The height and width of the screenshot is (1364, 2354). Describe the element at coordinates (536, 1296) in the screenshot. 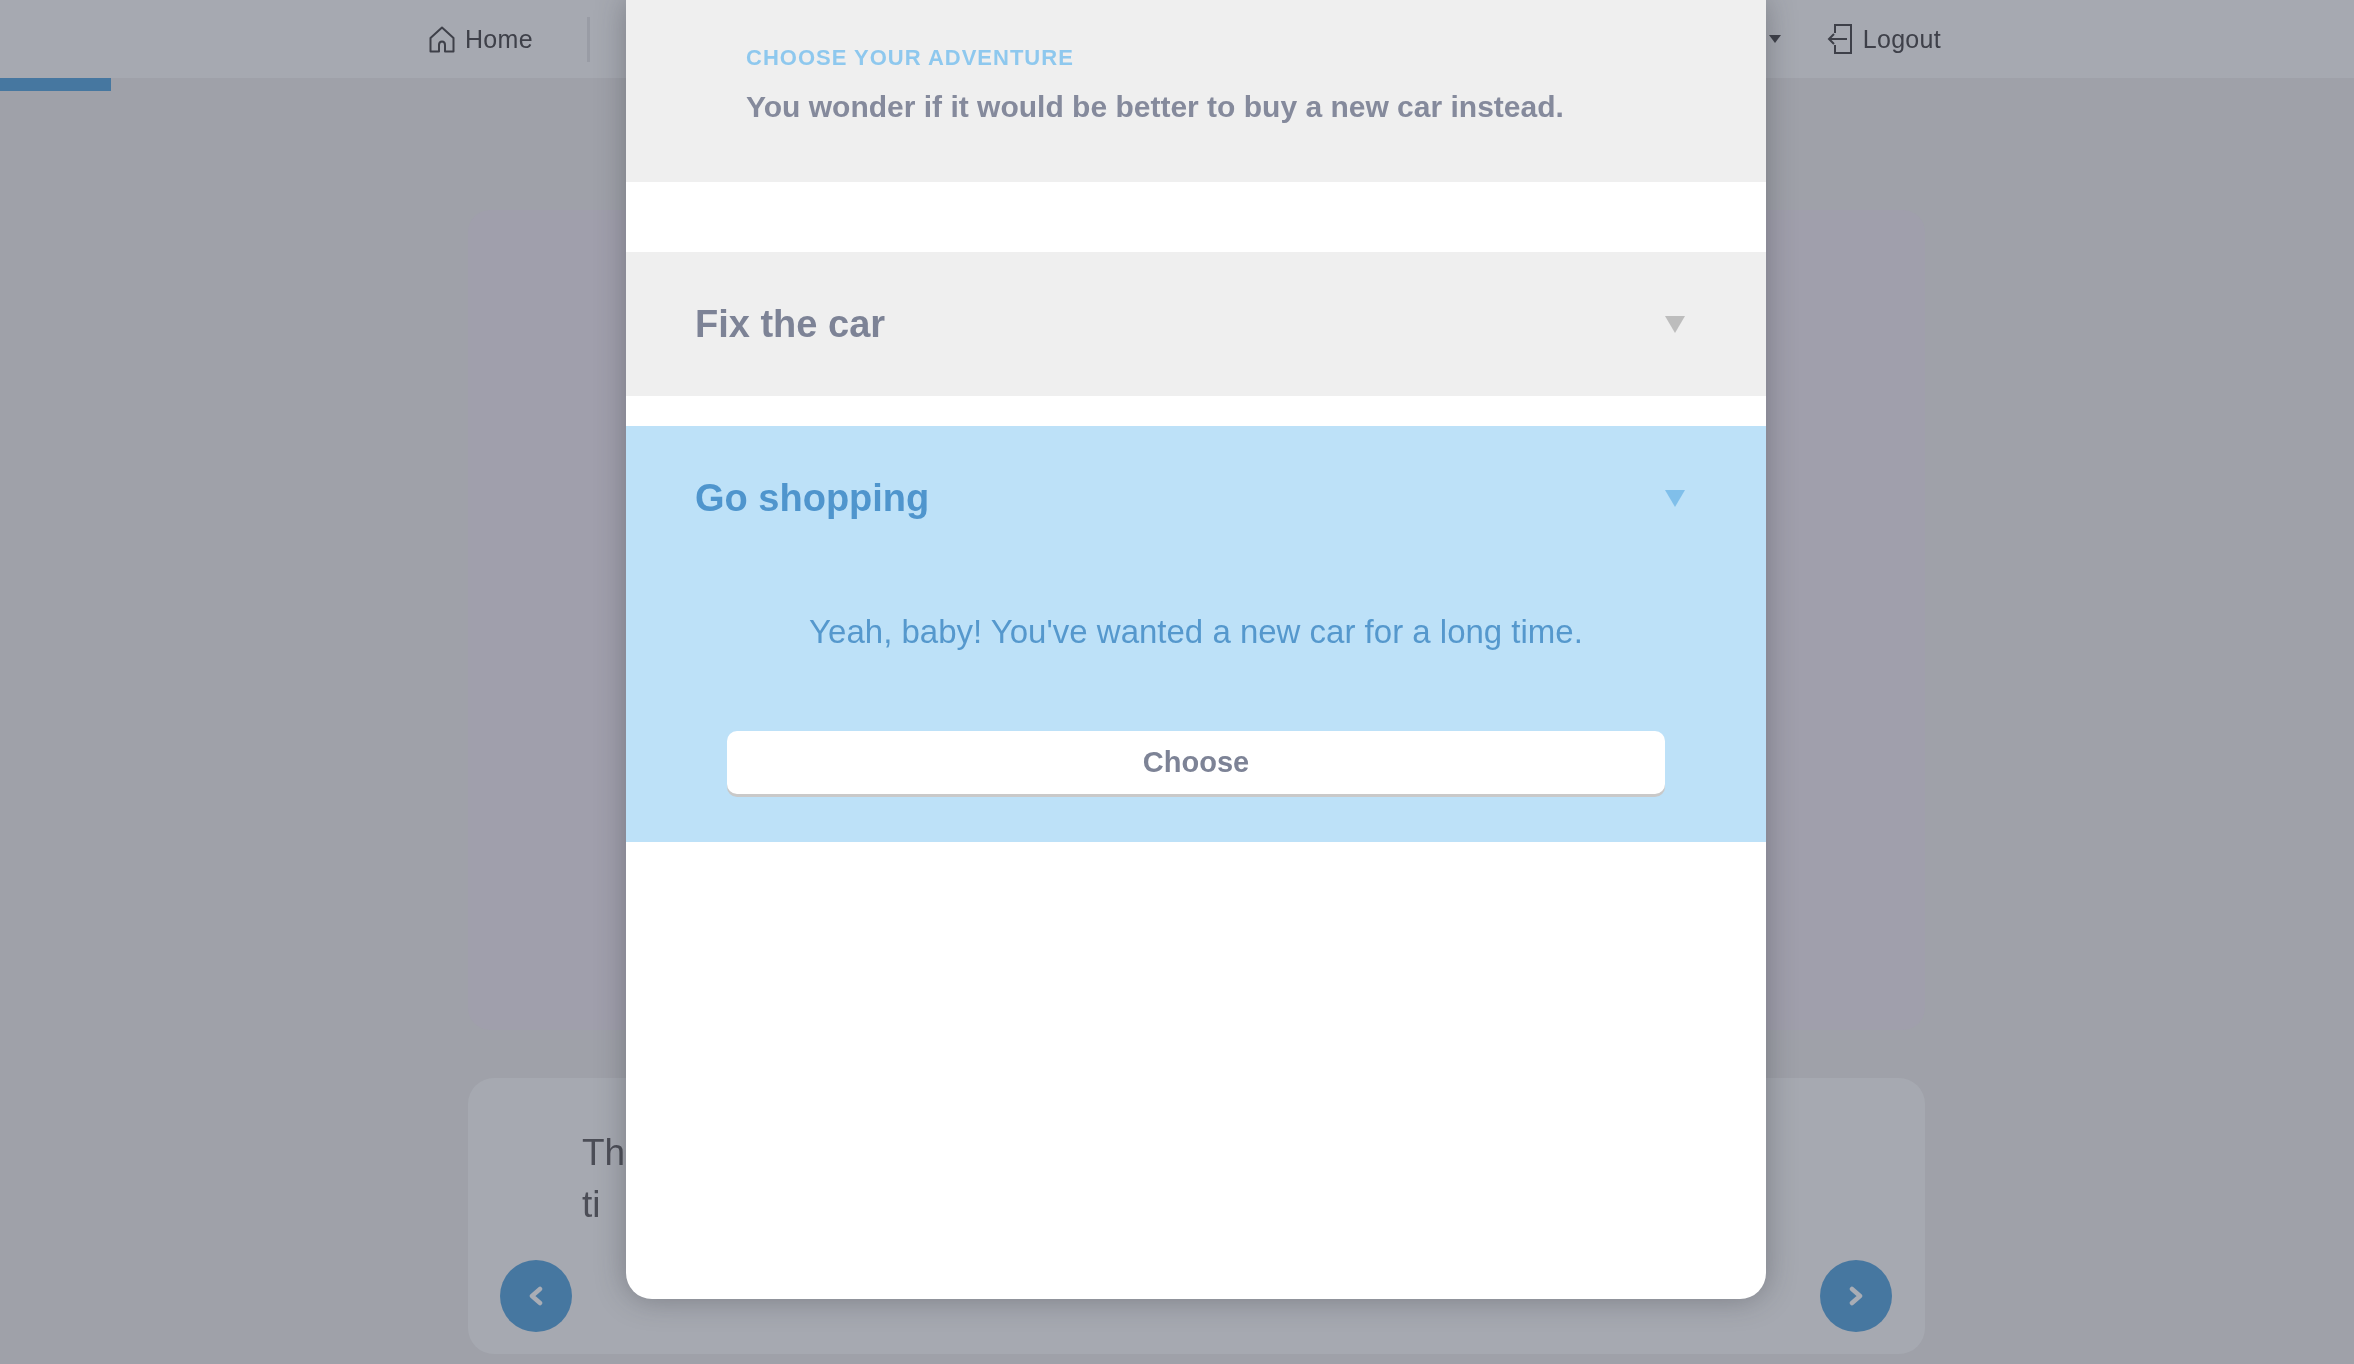

I see `chevron-left-icon` at that location.